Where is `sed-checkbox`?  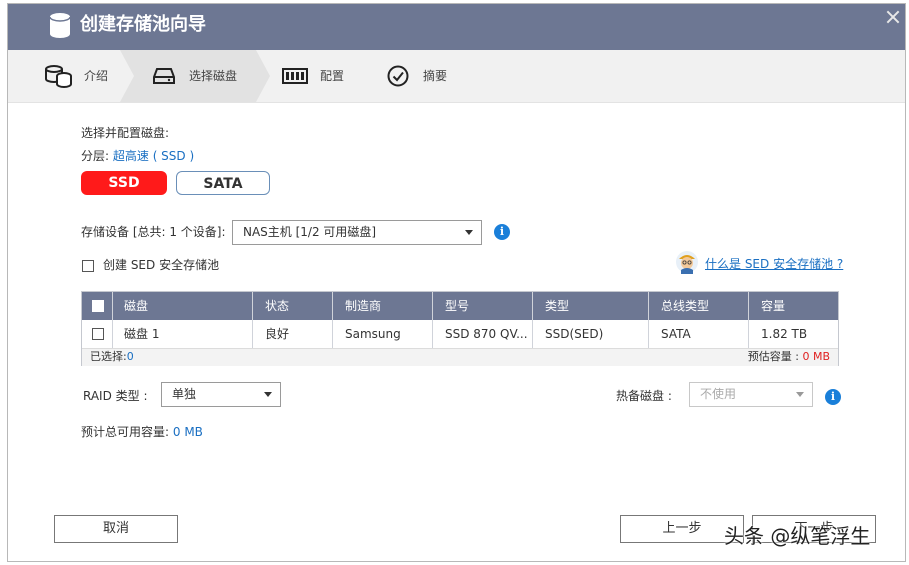
sed-checkbox is located at coordinates (88, 266).